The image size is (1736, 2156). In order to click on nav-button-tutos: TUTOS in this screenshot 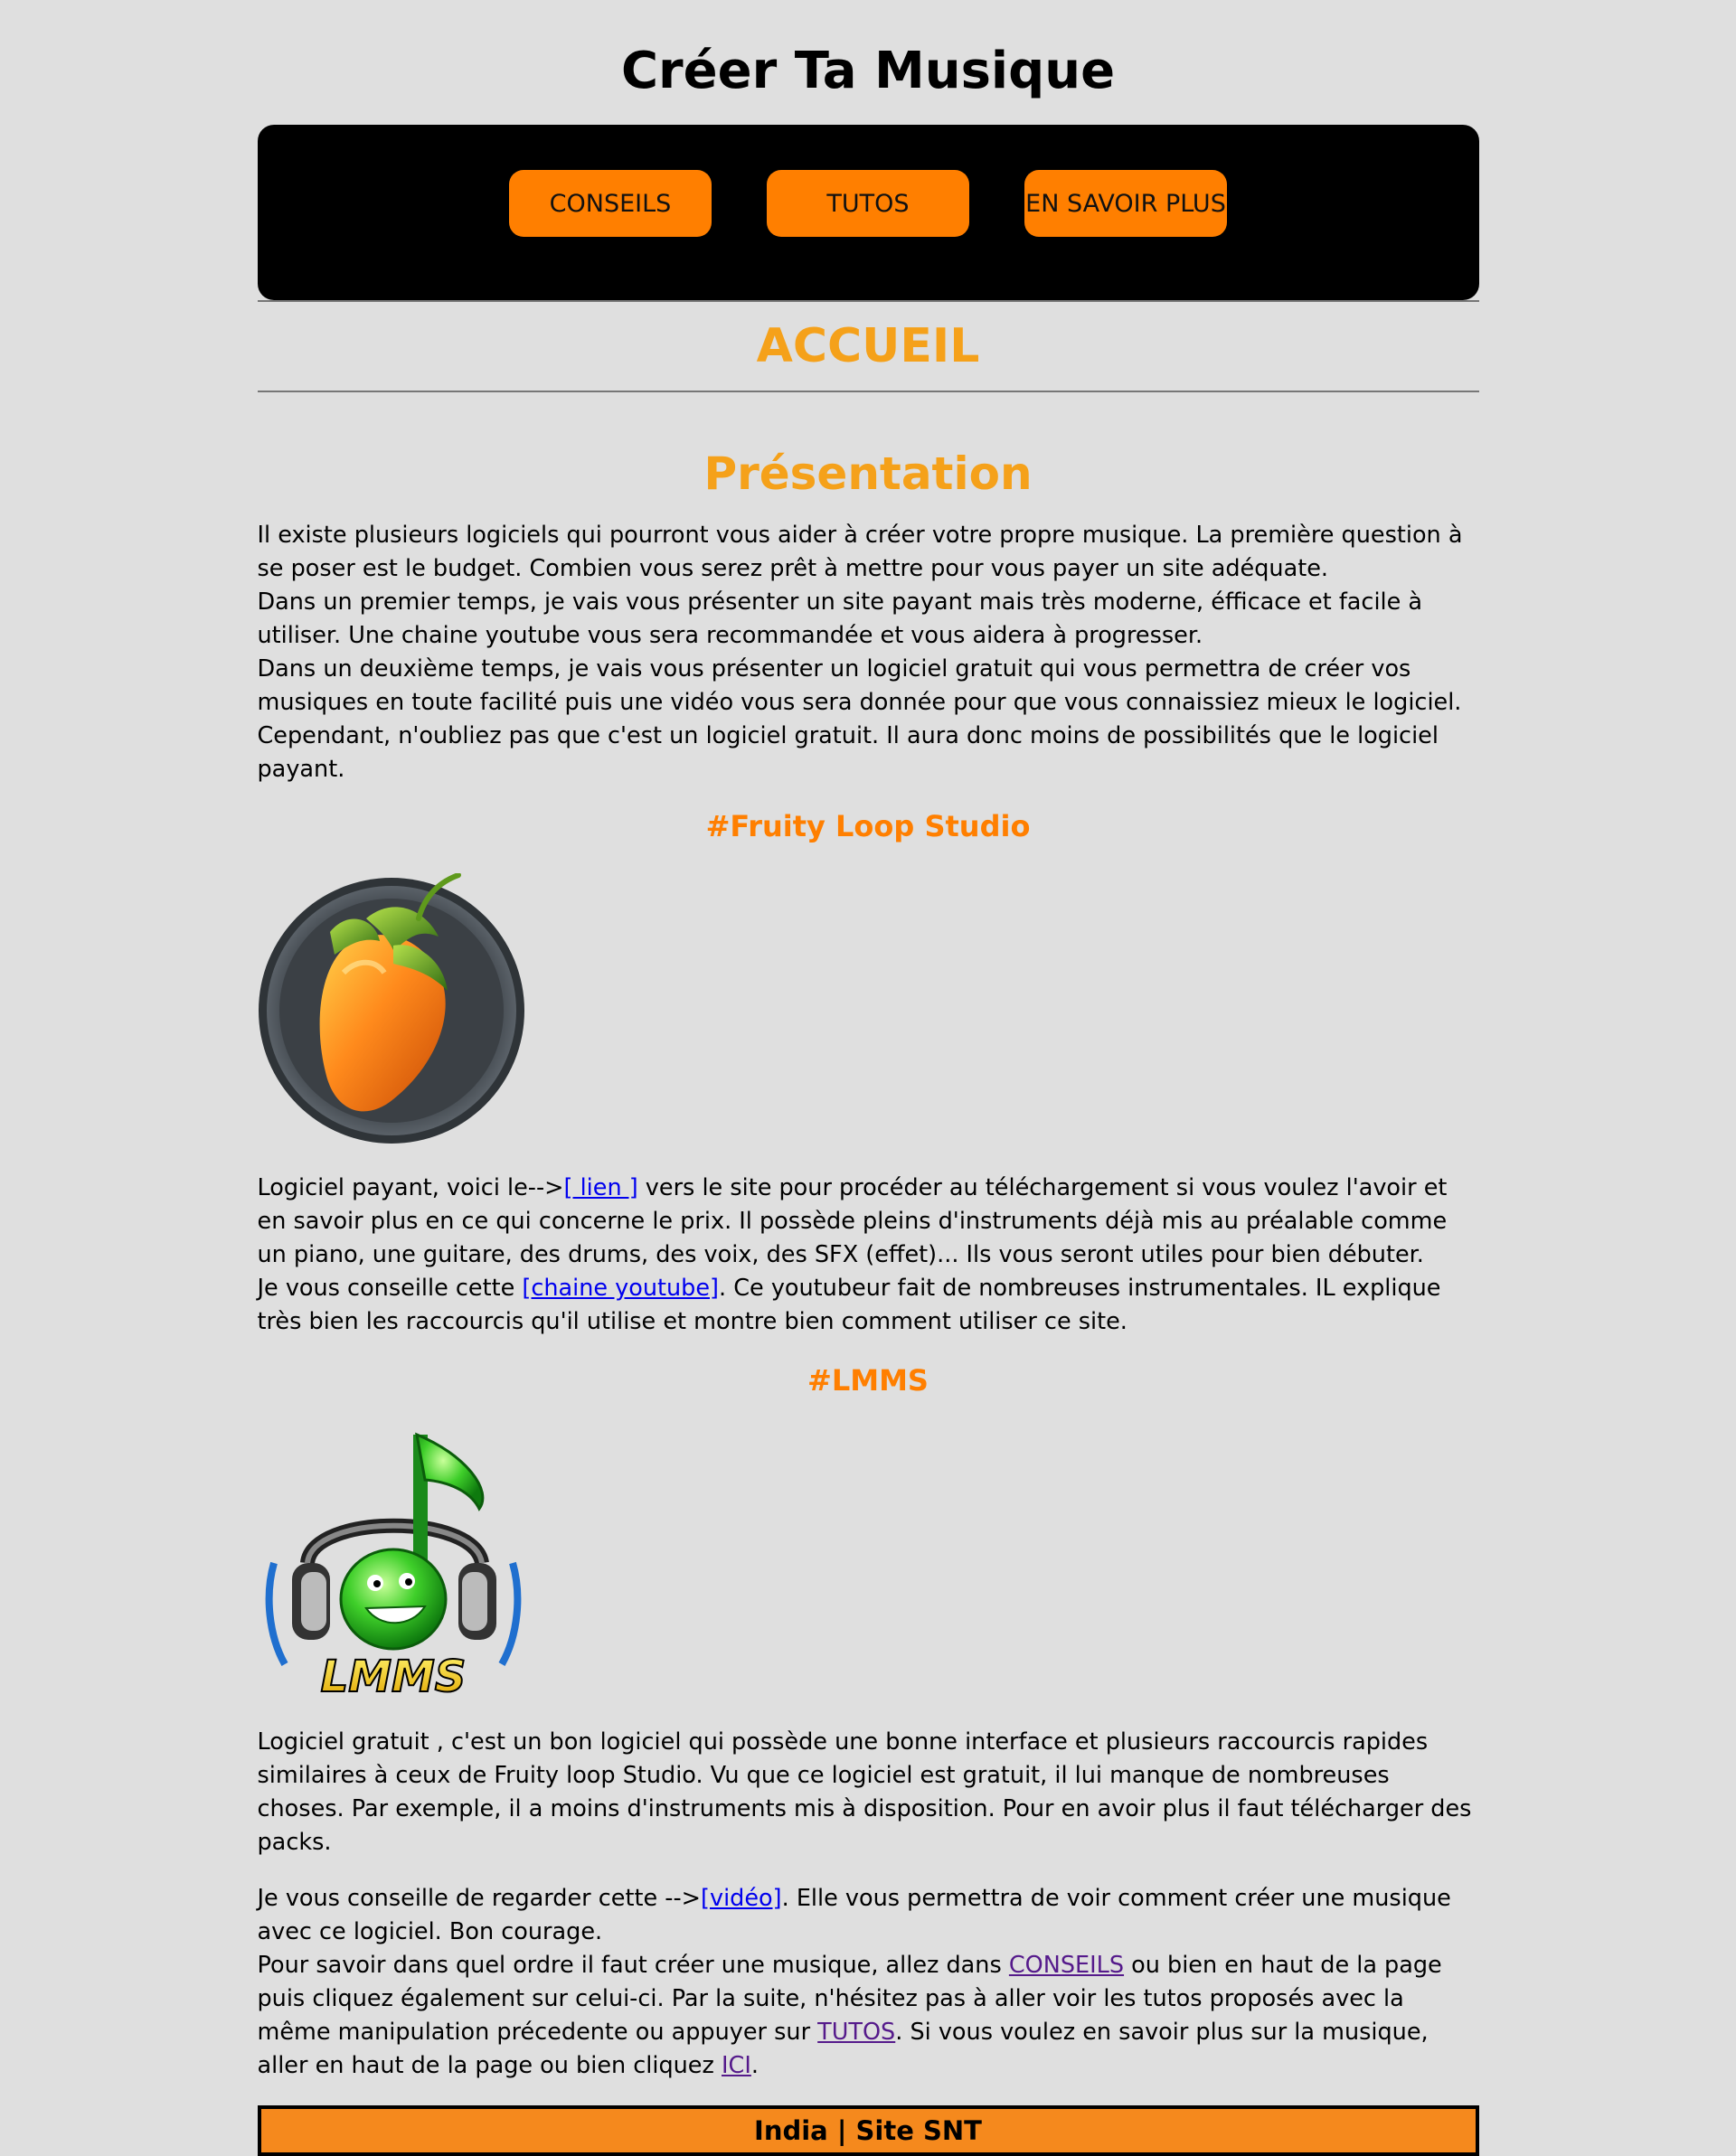, I will do `click(868, 203)`.